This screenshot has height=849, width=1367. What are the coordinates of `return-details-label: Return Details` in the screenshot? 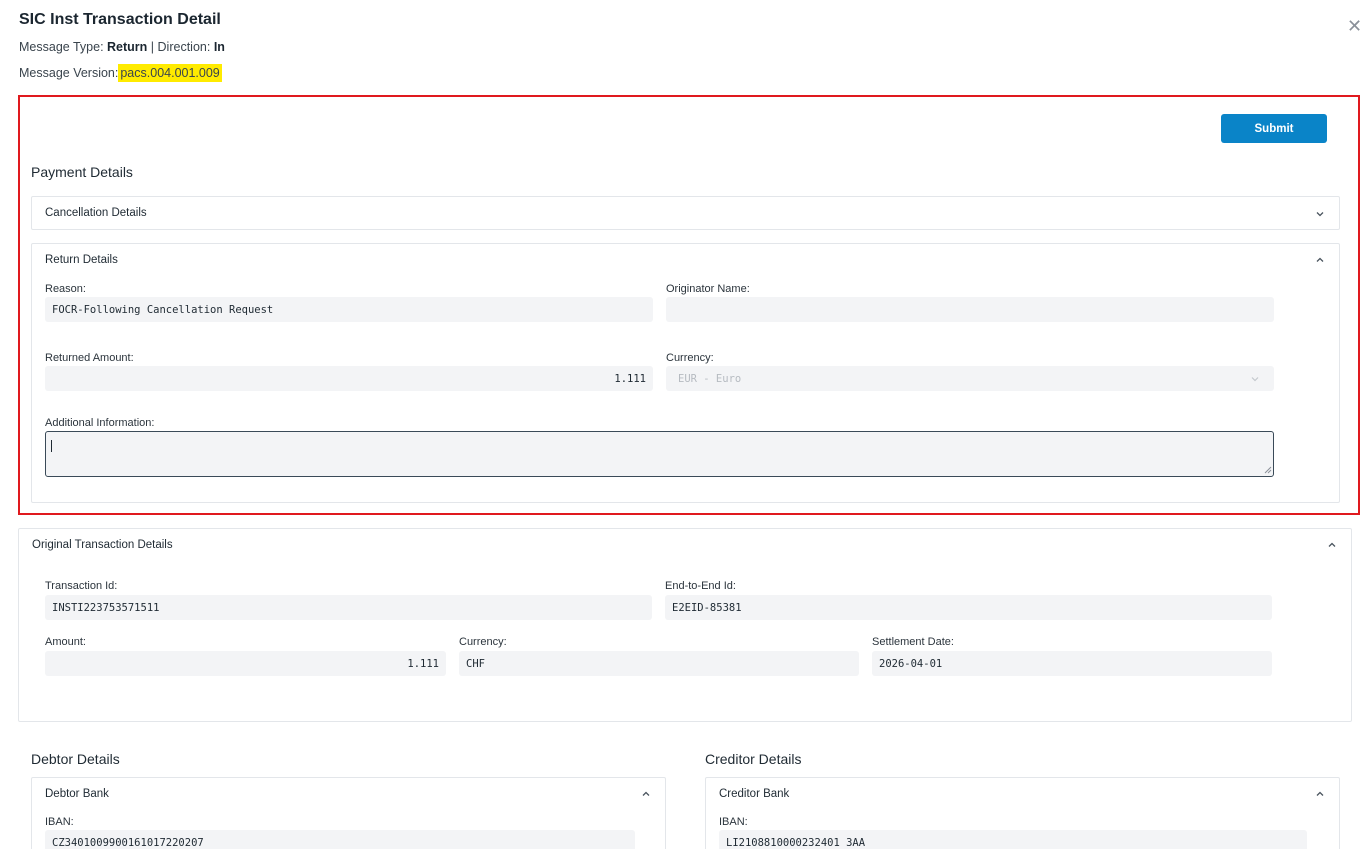 It's located at (81, 260).